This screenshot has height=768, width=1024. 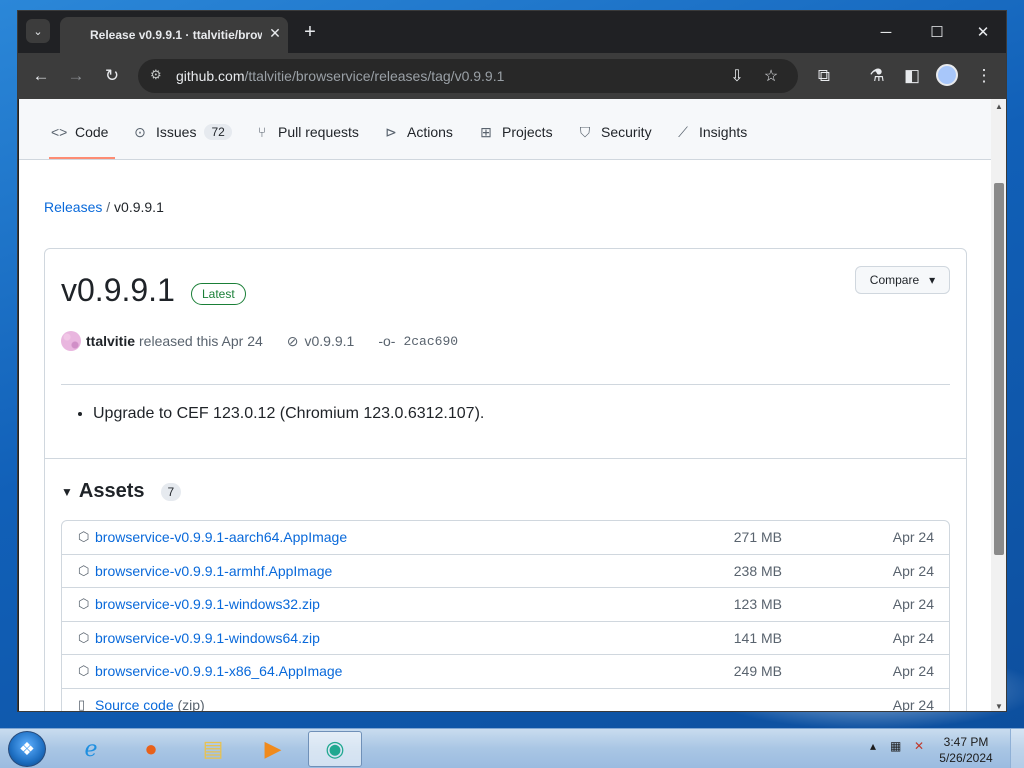 I want to click on tab-actions: ⊳ Actions, so click(x=418, y=132).